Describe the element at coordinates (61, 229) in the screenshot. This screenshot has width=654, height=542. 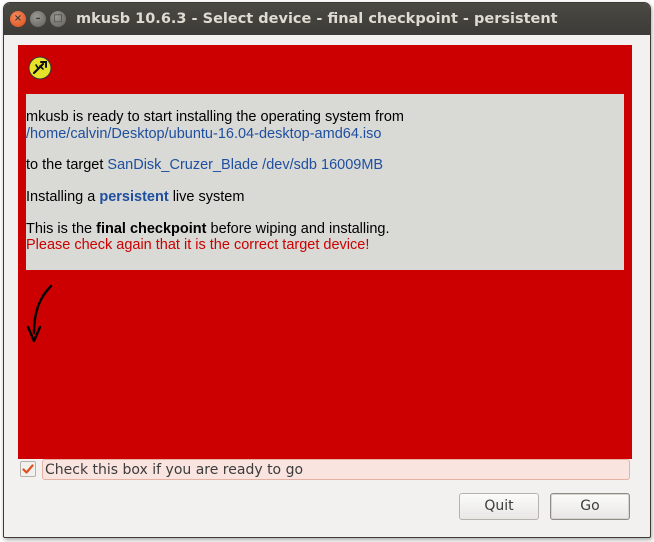
I see `final-prefix: This is the` at that location.